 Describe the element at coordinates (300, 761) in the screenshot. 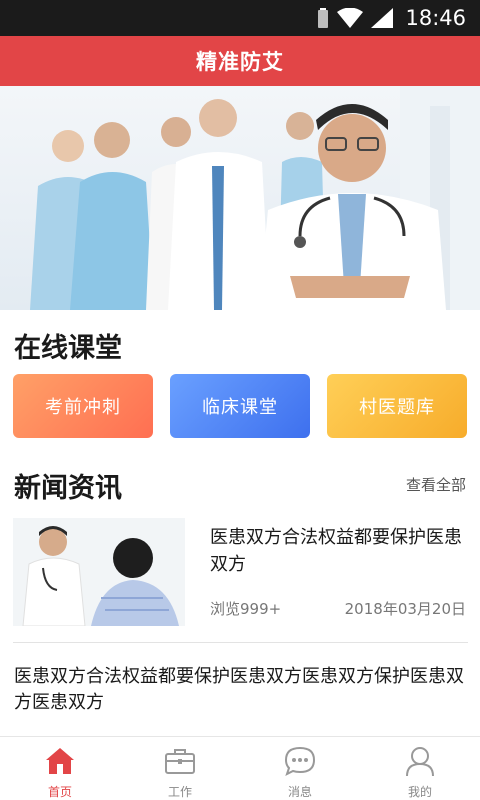

I see `message-icon` at that location.